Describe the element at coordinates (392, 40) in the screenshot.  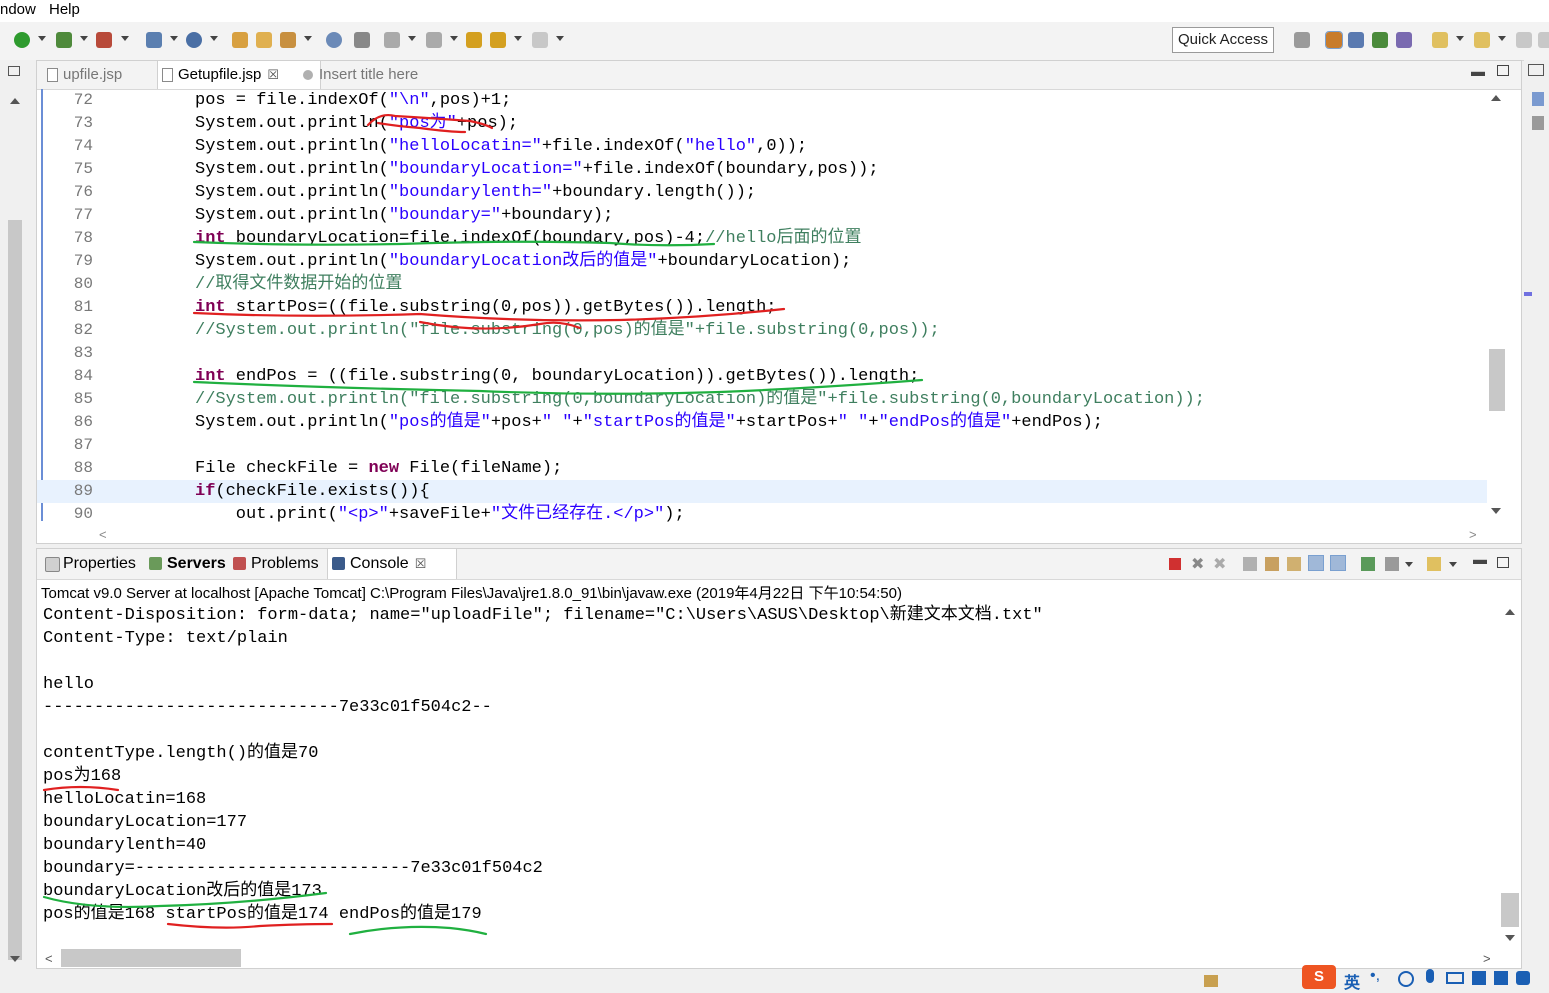
I see `next-annotation-icon` at that location.